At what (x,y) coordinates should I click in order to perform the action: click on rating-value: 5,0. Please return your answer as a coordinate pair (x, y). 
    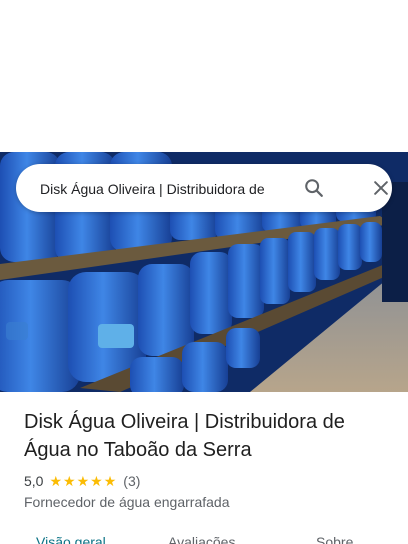
    Looking at the image, I should click on (34, 481).